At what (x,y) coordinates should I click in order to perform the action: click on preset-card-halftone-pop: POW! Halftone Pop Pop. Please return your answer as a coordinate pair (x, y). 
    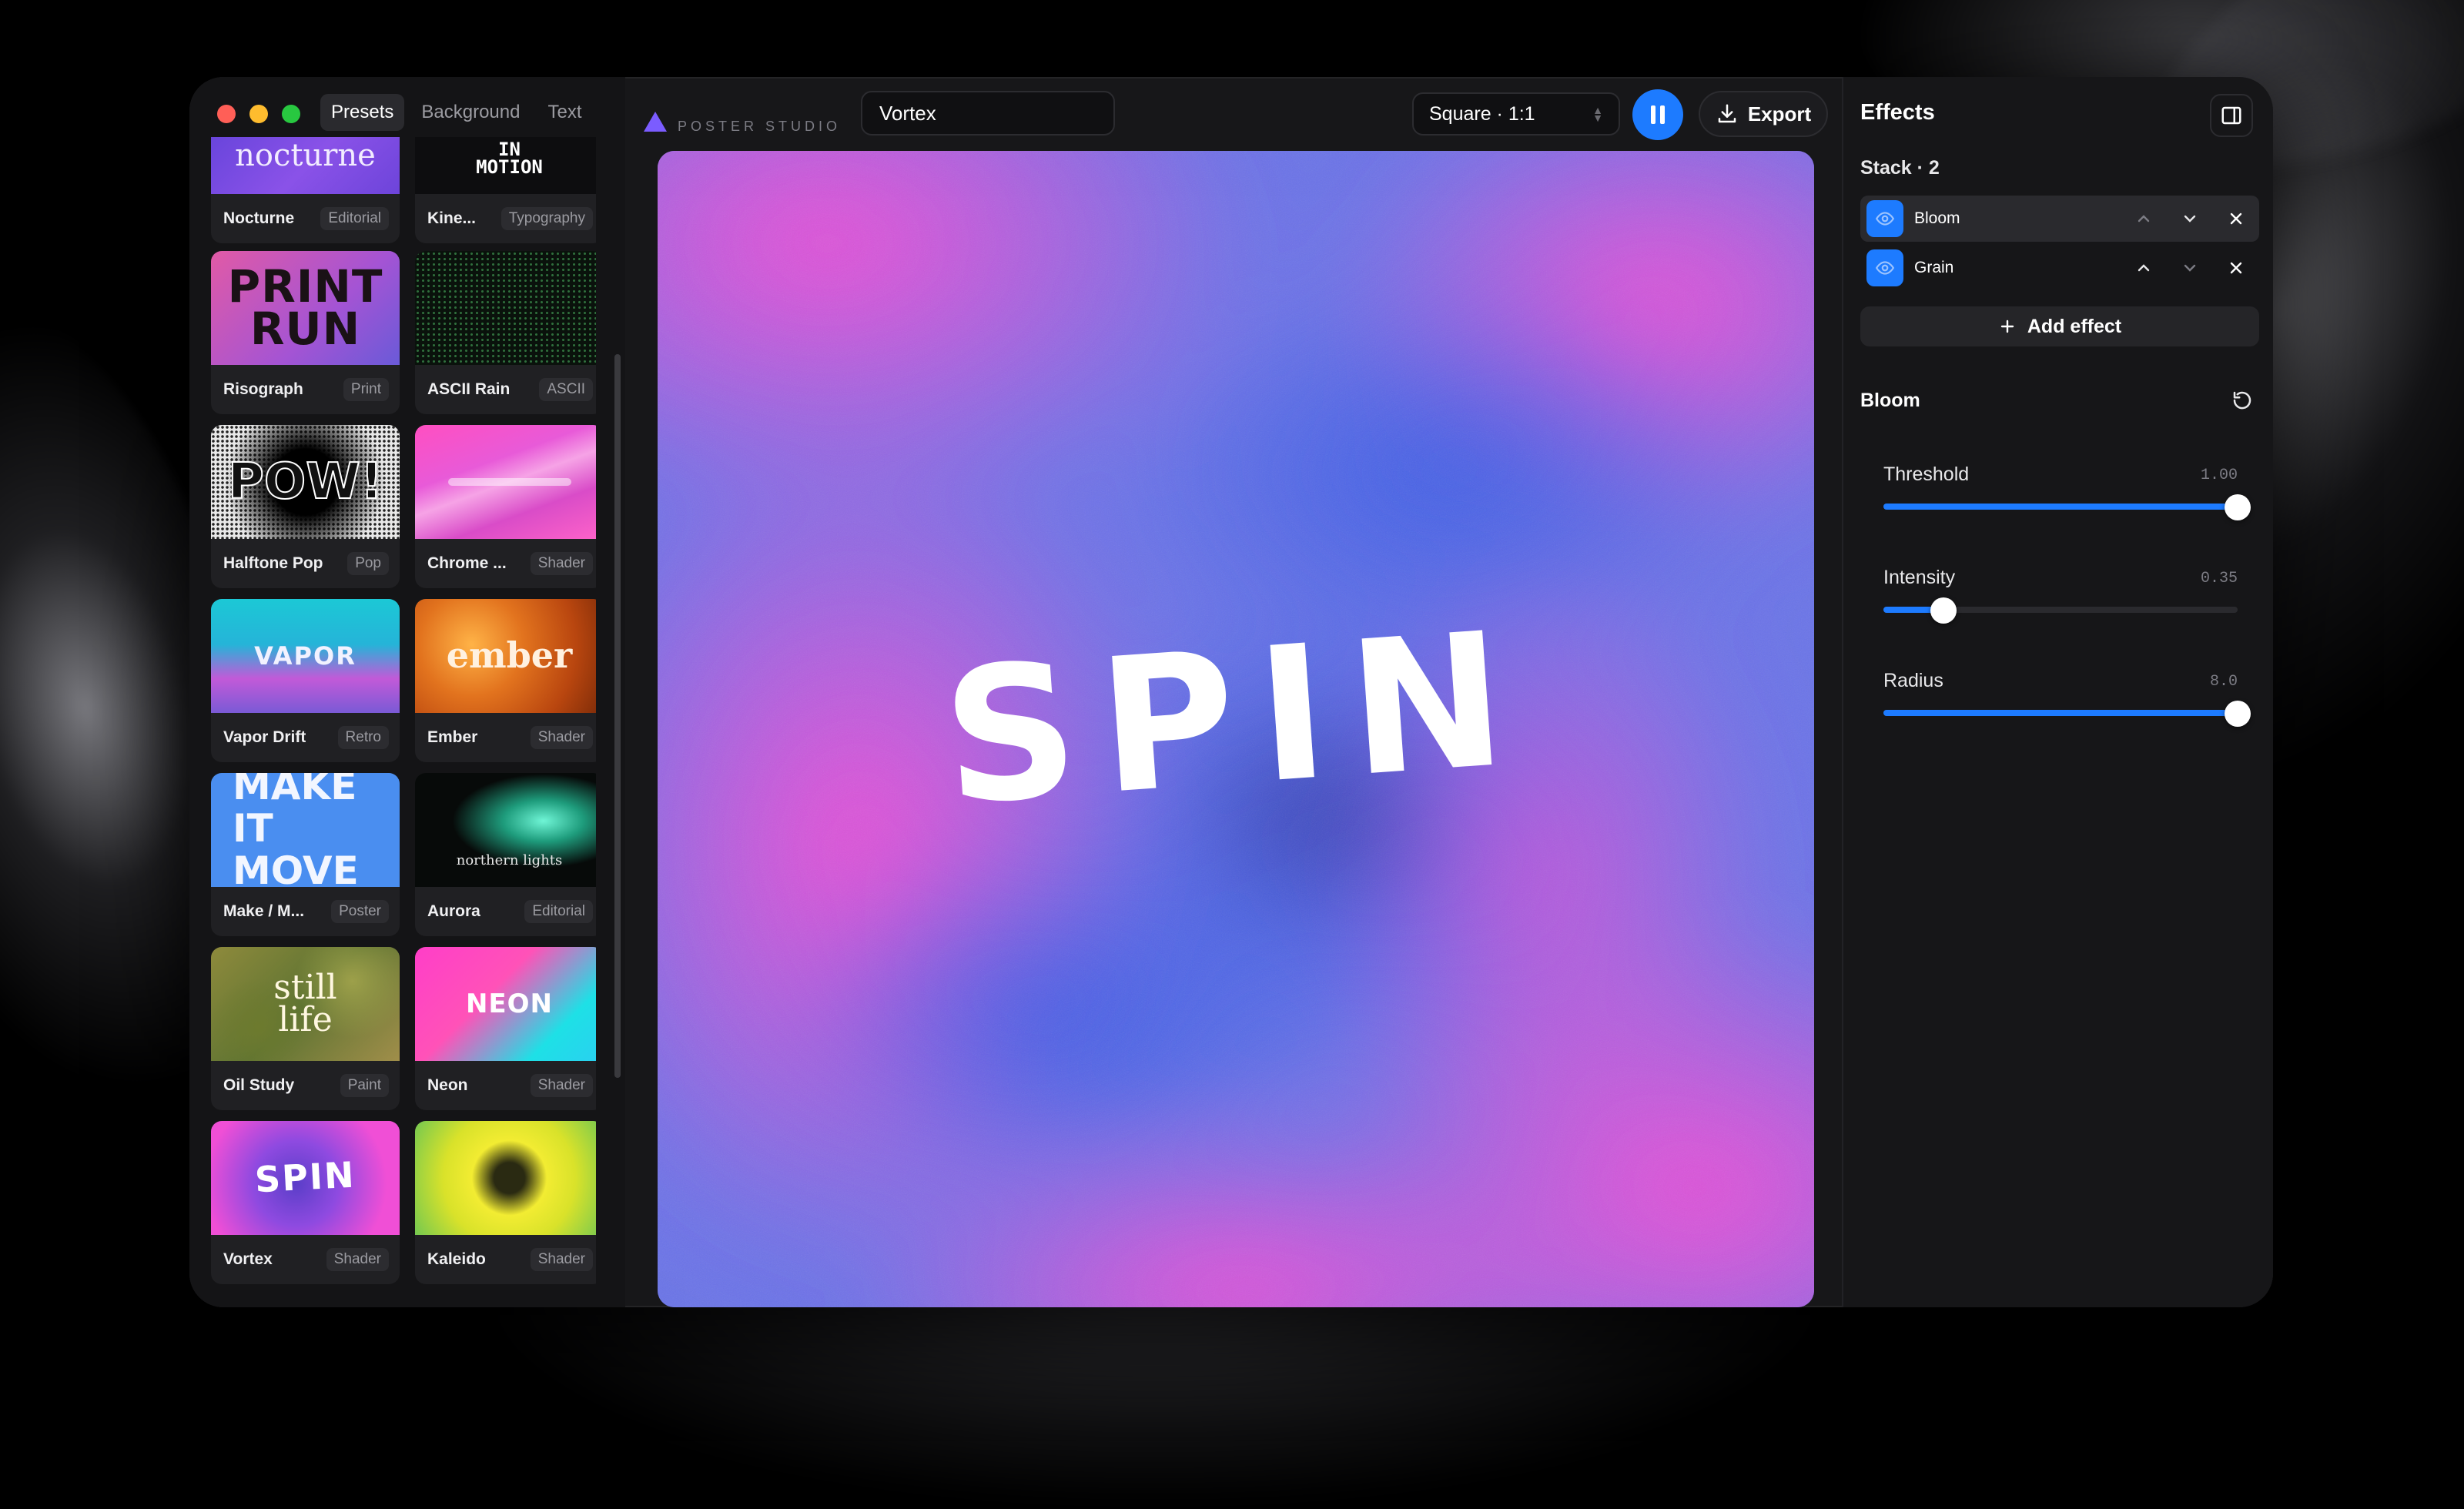
    Looking at the image, I should click on (305, 506).